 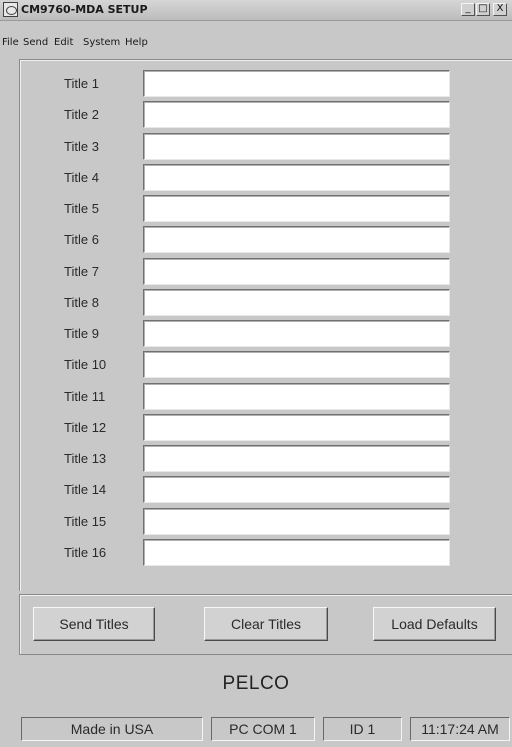 I want to click on title-label-2: Title 2, so click(x=81, y=114).